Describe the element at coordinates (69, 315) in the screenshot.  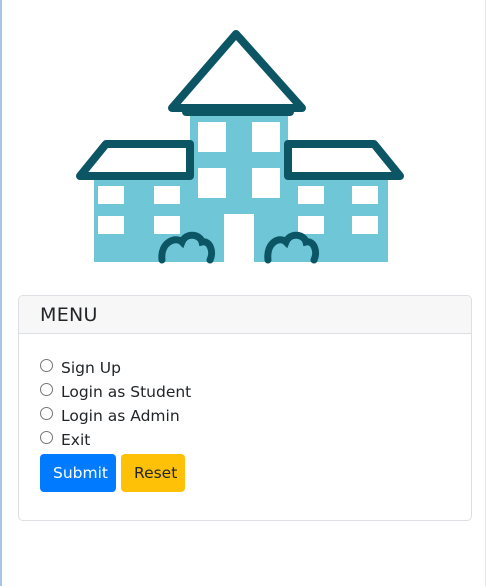
I see `menu-title: MENU` at that location.